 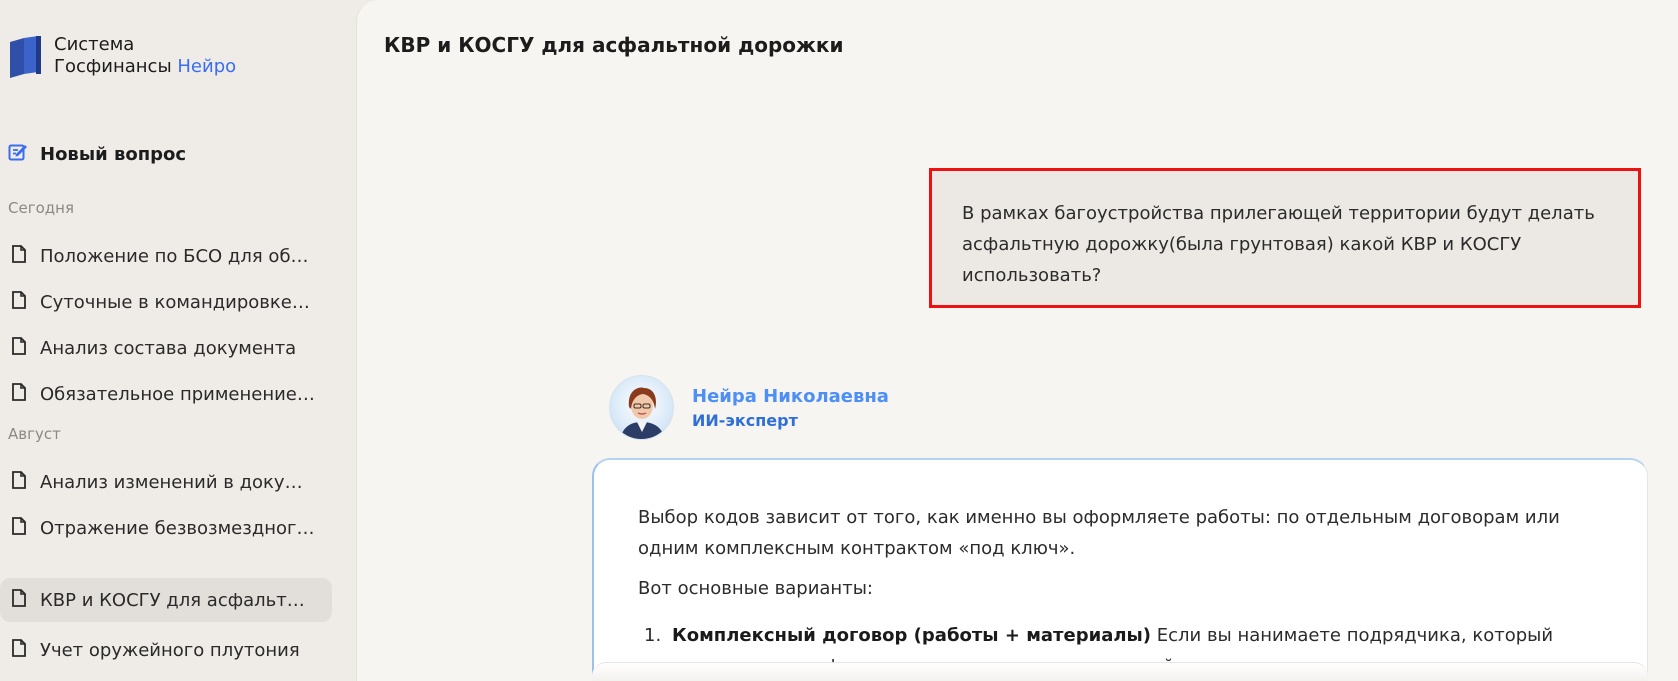 I want to click on sidebar-item-label: Учет оружейного плутония, so click(x=170, y=650).